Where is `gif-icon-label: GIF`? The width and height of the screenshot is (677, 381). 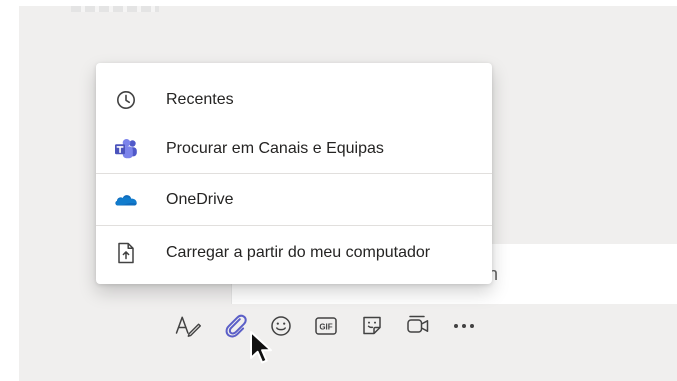 gif-icon-label: GIF is located at coordinates (325, 326).